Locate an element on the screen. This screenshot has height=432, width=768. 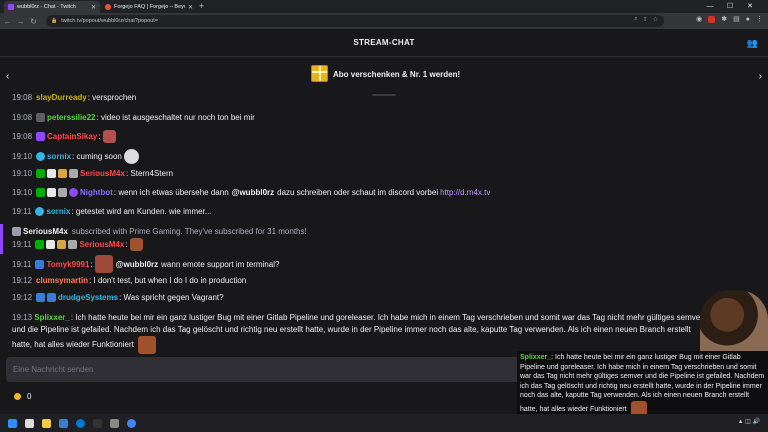
no-audio-badge-icon is located at coordinates (41, 117).